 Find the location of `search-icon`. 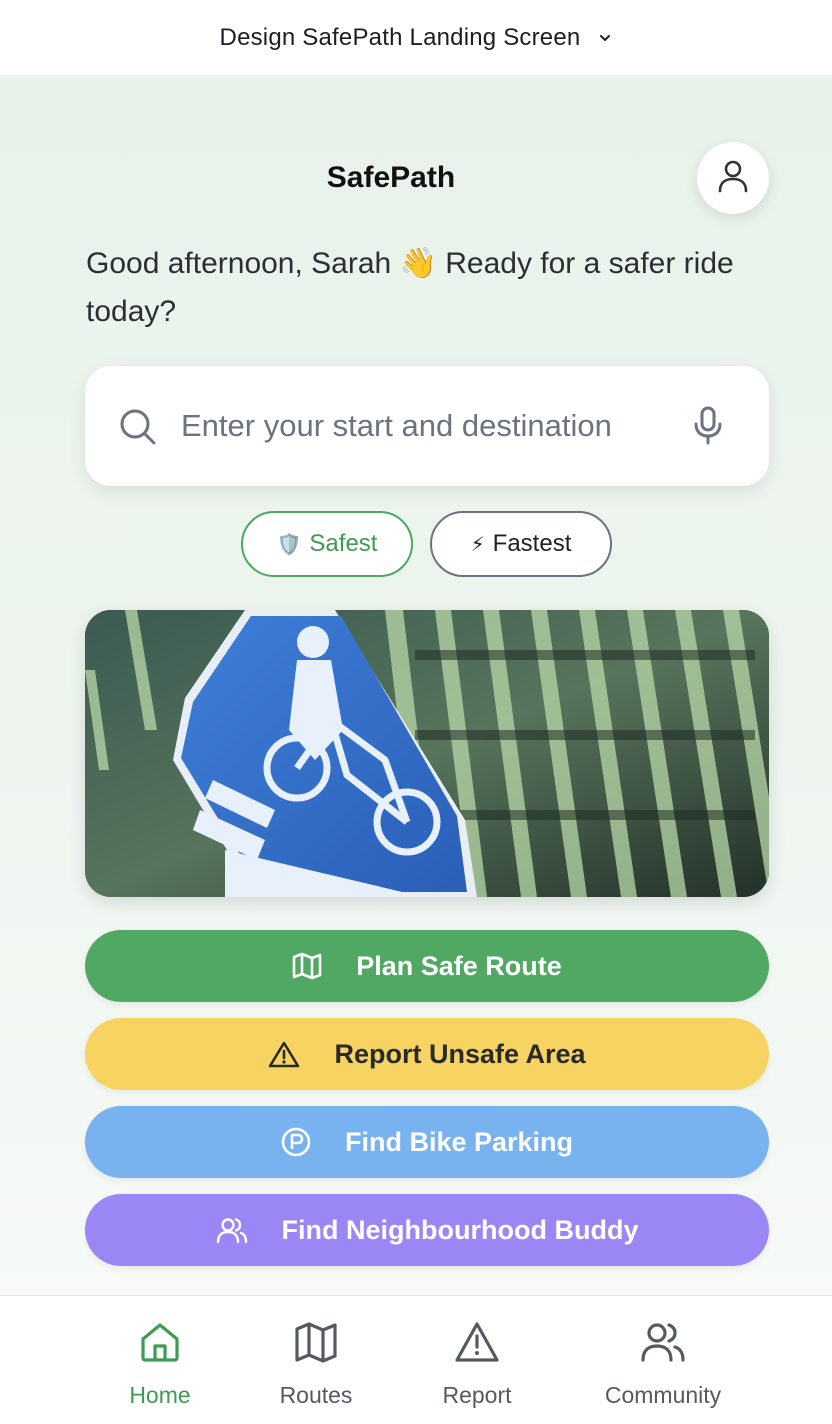

search-icon is located at coordinates (138, 429).